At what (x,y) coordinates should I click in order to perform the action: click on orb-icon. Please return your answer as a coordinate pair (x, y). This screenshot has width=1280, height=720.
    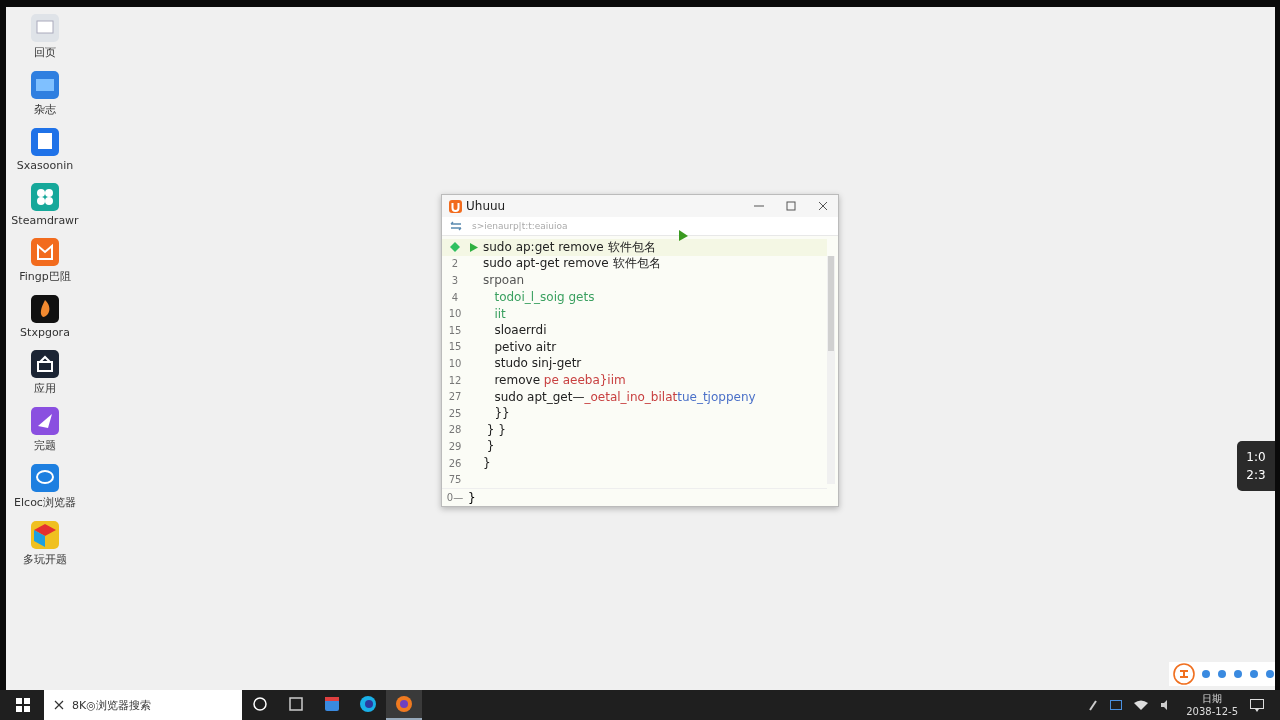
    Looking at the image, I should click on (368, 704).